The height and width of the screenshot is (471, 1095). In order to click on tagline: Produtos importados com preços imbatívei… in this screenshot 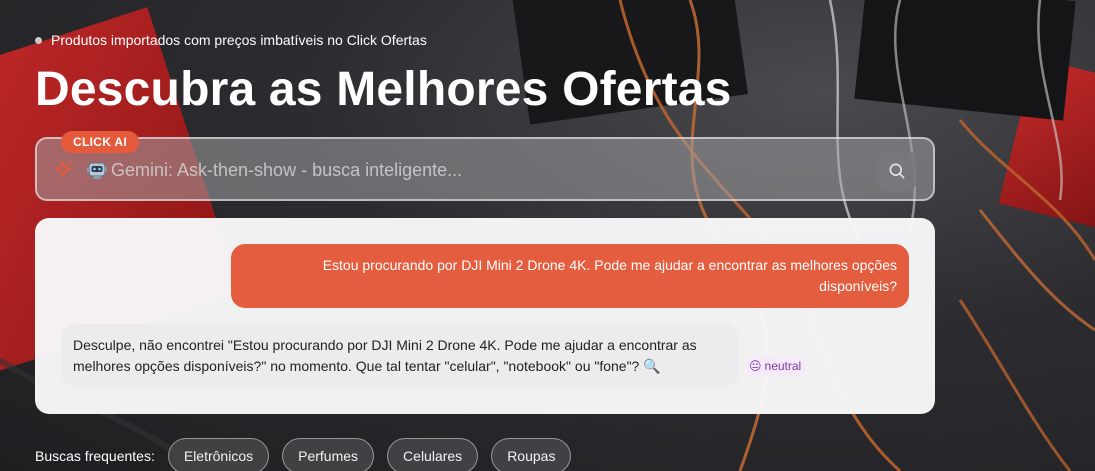, I will do `click(231, 40)`.